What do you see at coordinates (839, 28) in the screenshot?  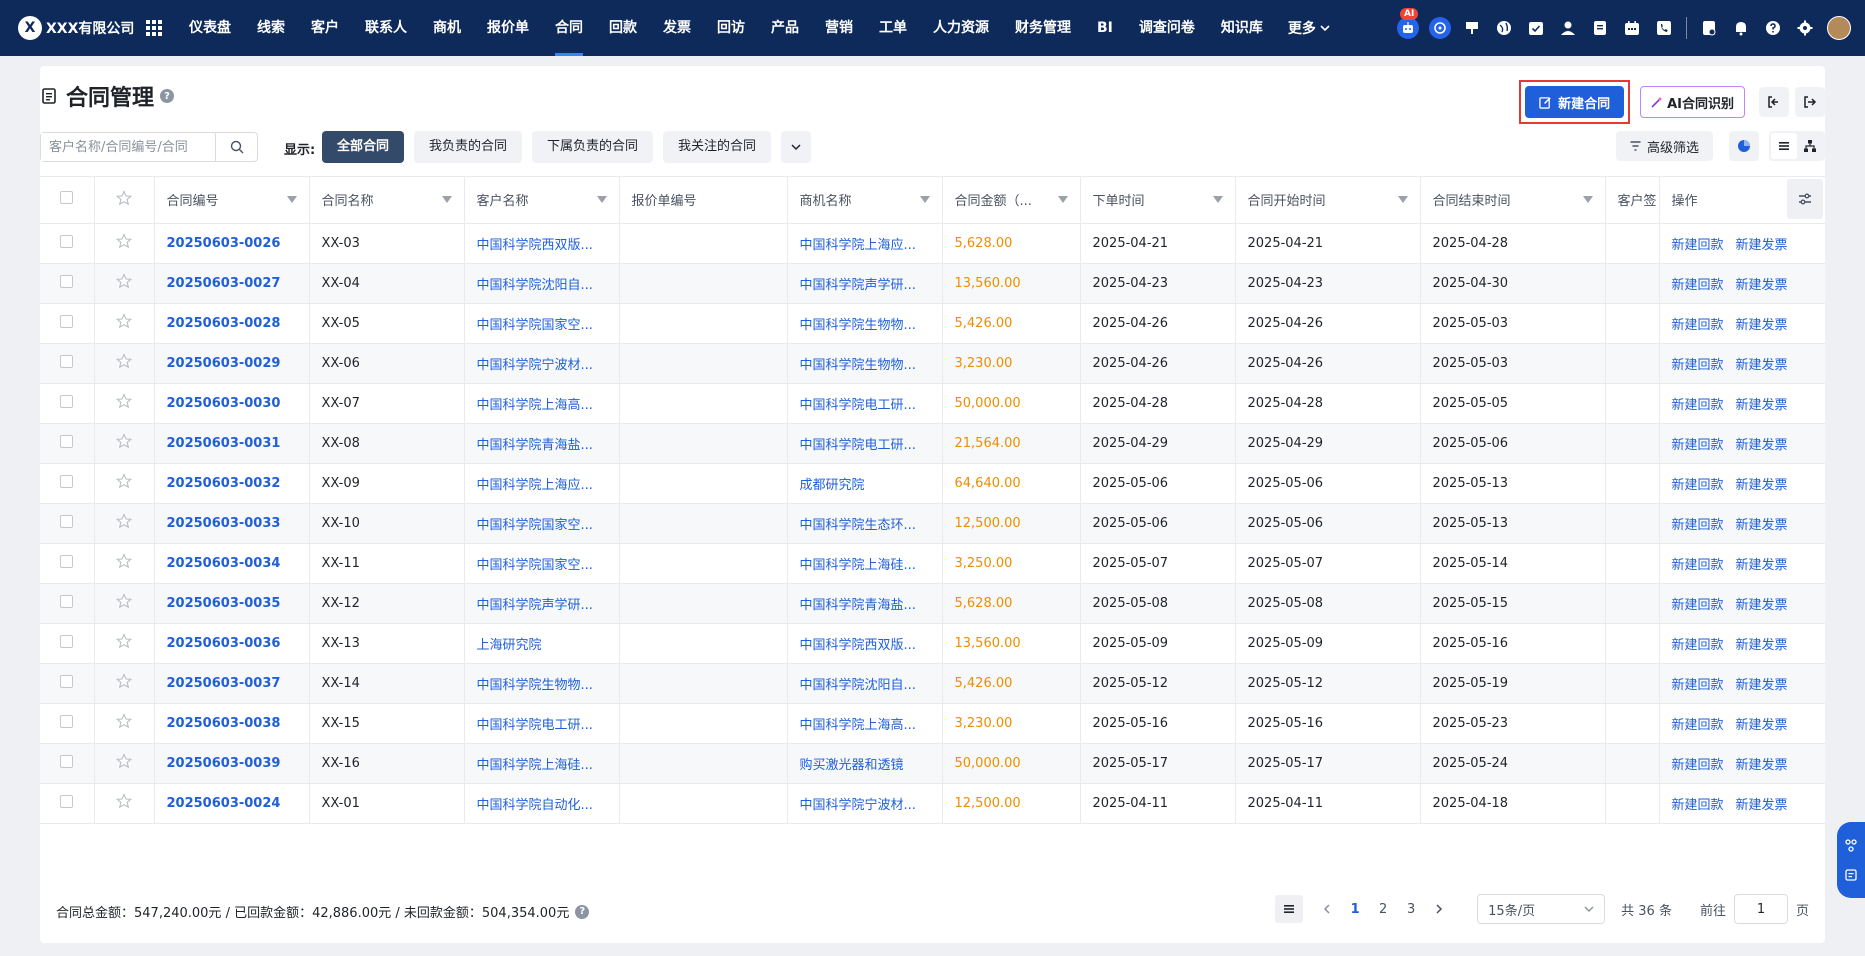 I see `nav-item-11: 营销` at bounding box center [839, 28].